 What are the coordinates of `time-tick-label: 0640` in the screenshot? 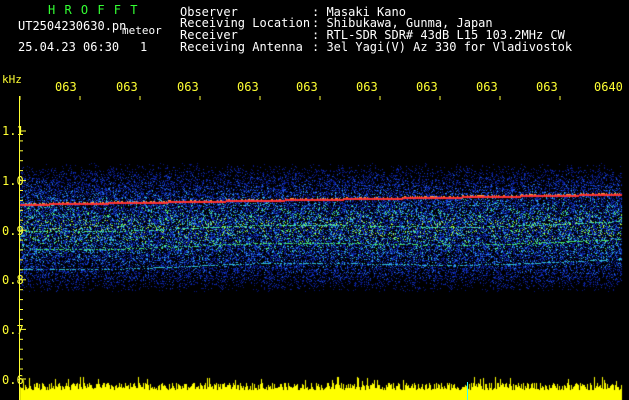 It's located at (608, 87).